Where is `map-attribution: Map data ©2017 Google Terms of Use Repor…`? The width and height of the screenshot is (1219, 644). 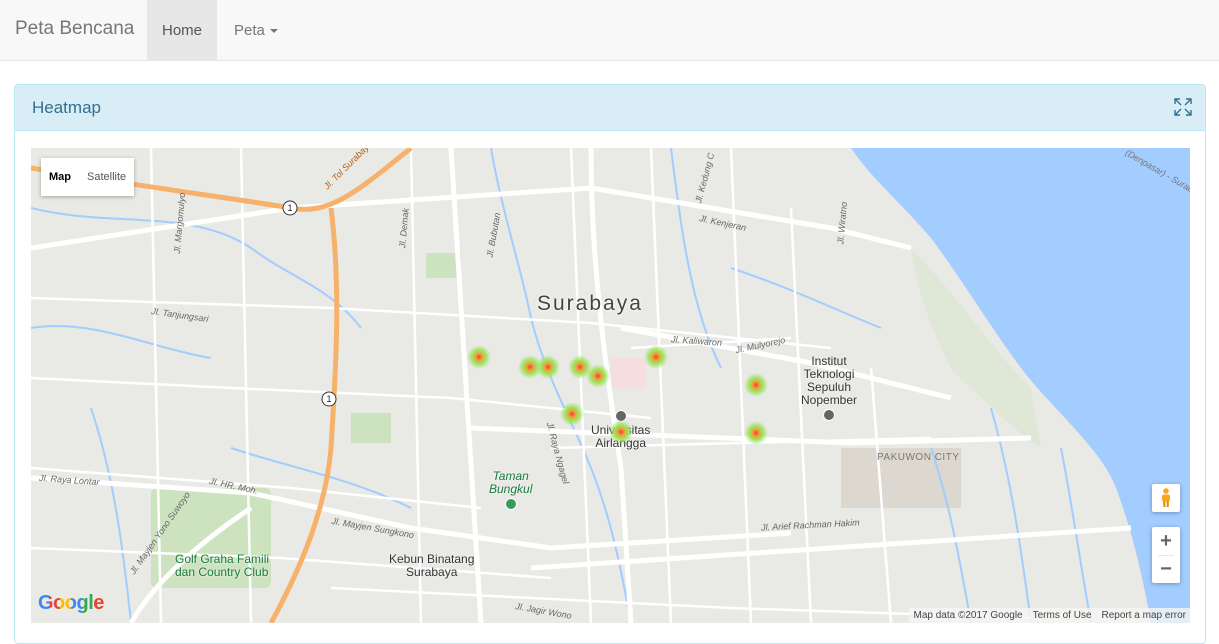
map-attribution: Map data ©2017 Google Terms of Use Repor… is located at coordinates (1049, 615).